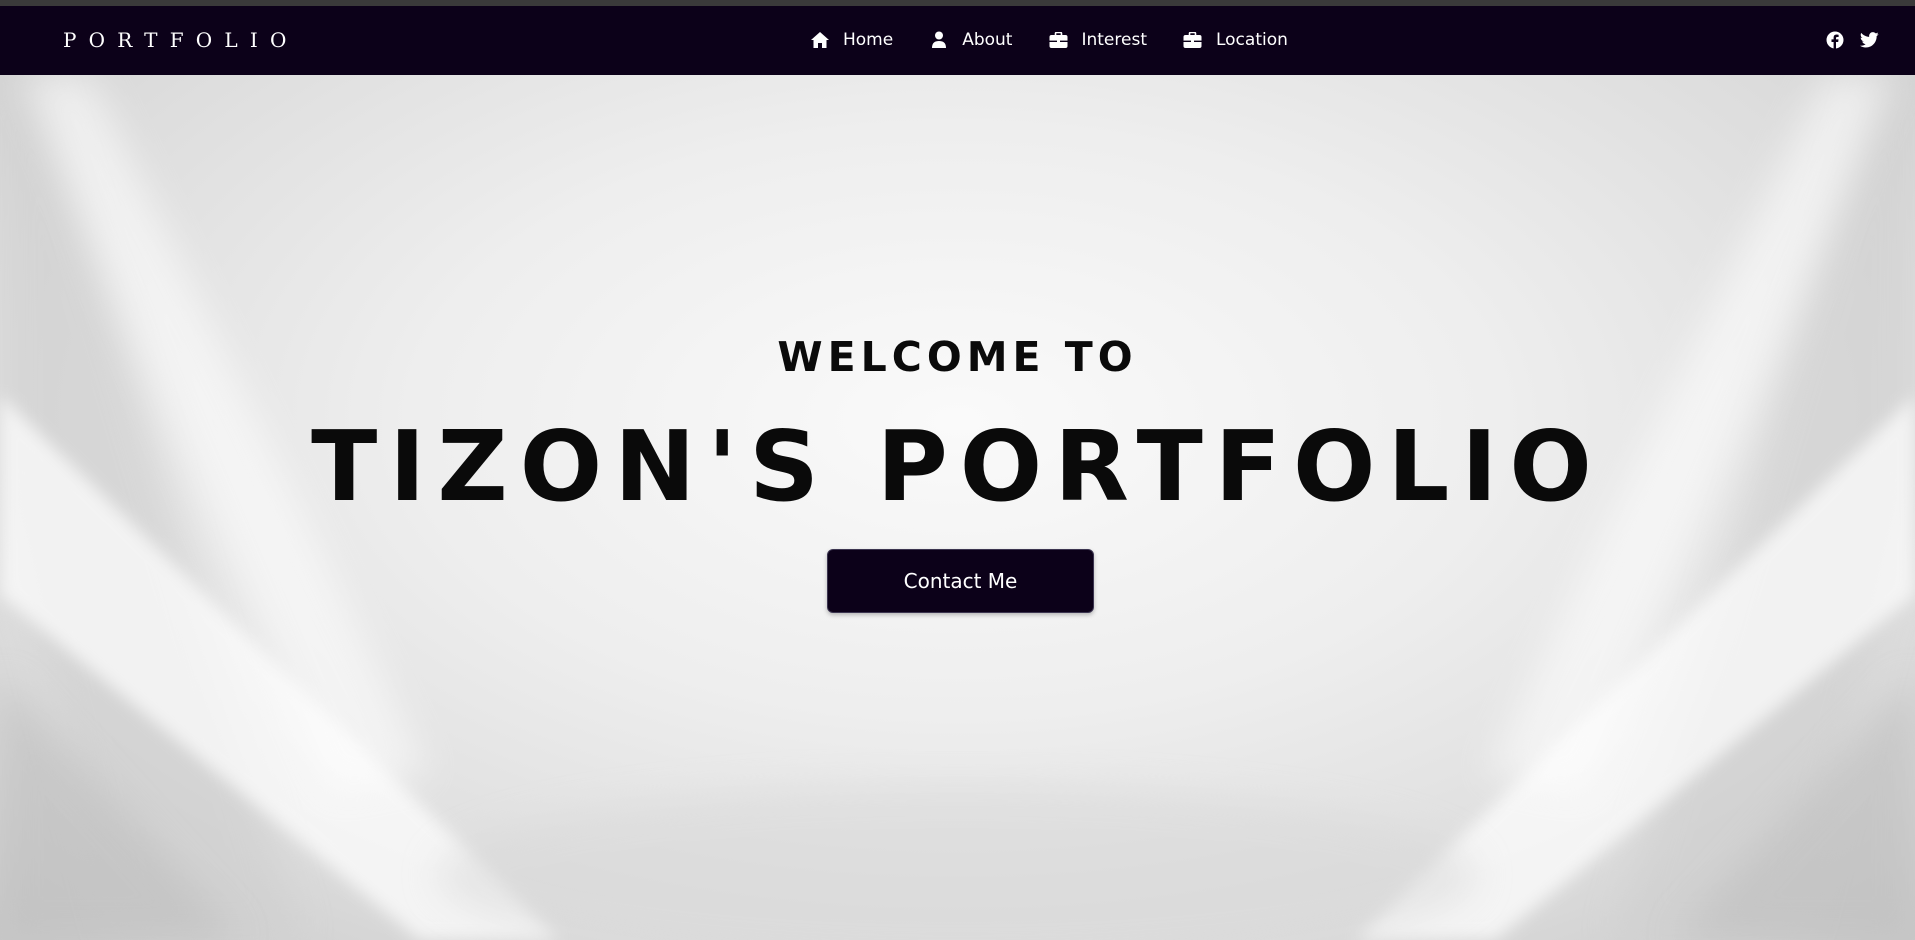  Describe the element at coordinates (181, 40) in the screenshot. I see `brand-logo: PORTFOLIO` at that location.